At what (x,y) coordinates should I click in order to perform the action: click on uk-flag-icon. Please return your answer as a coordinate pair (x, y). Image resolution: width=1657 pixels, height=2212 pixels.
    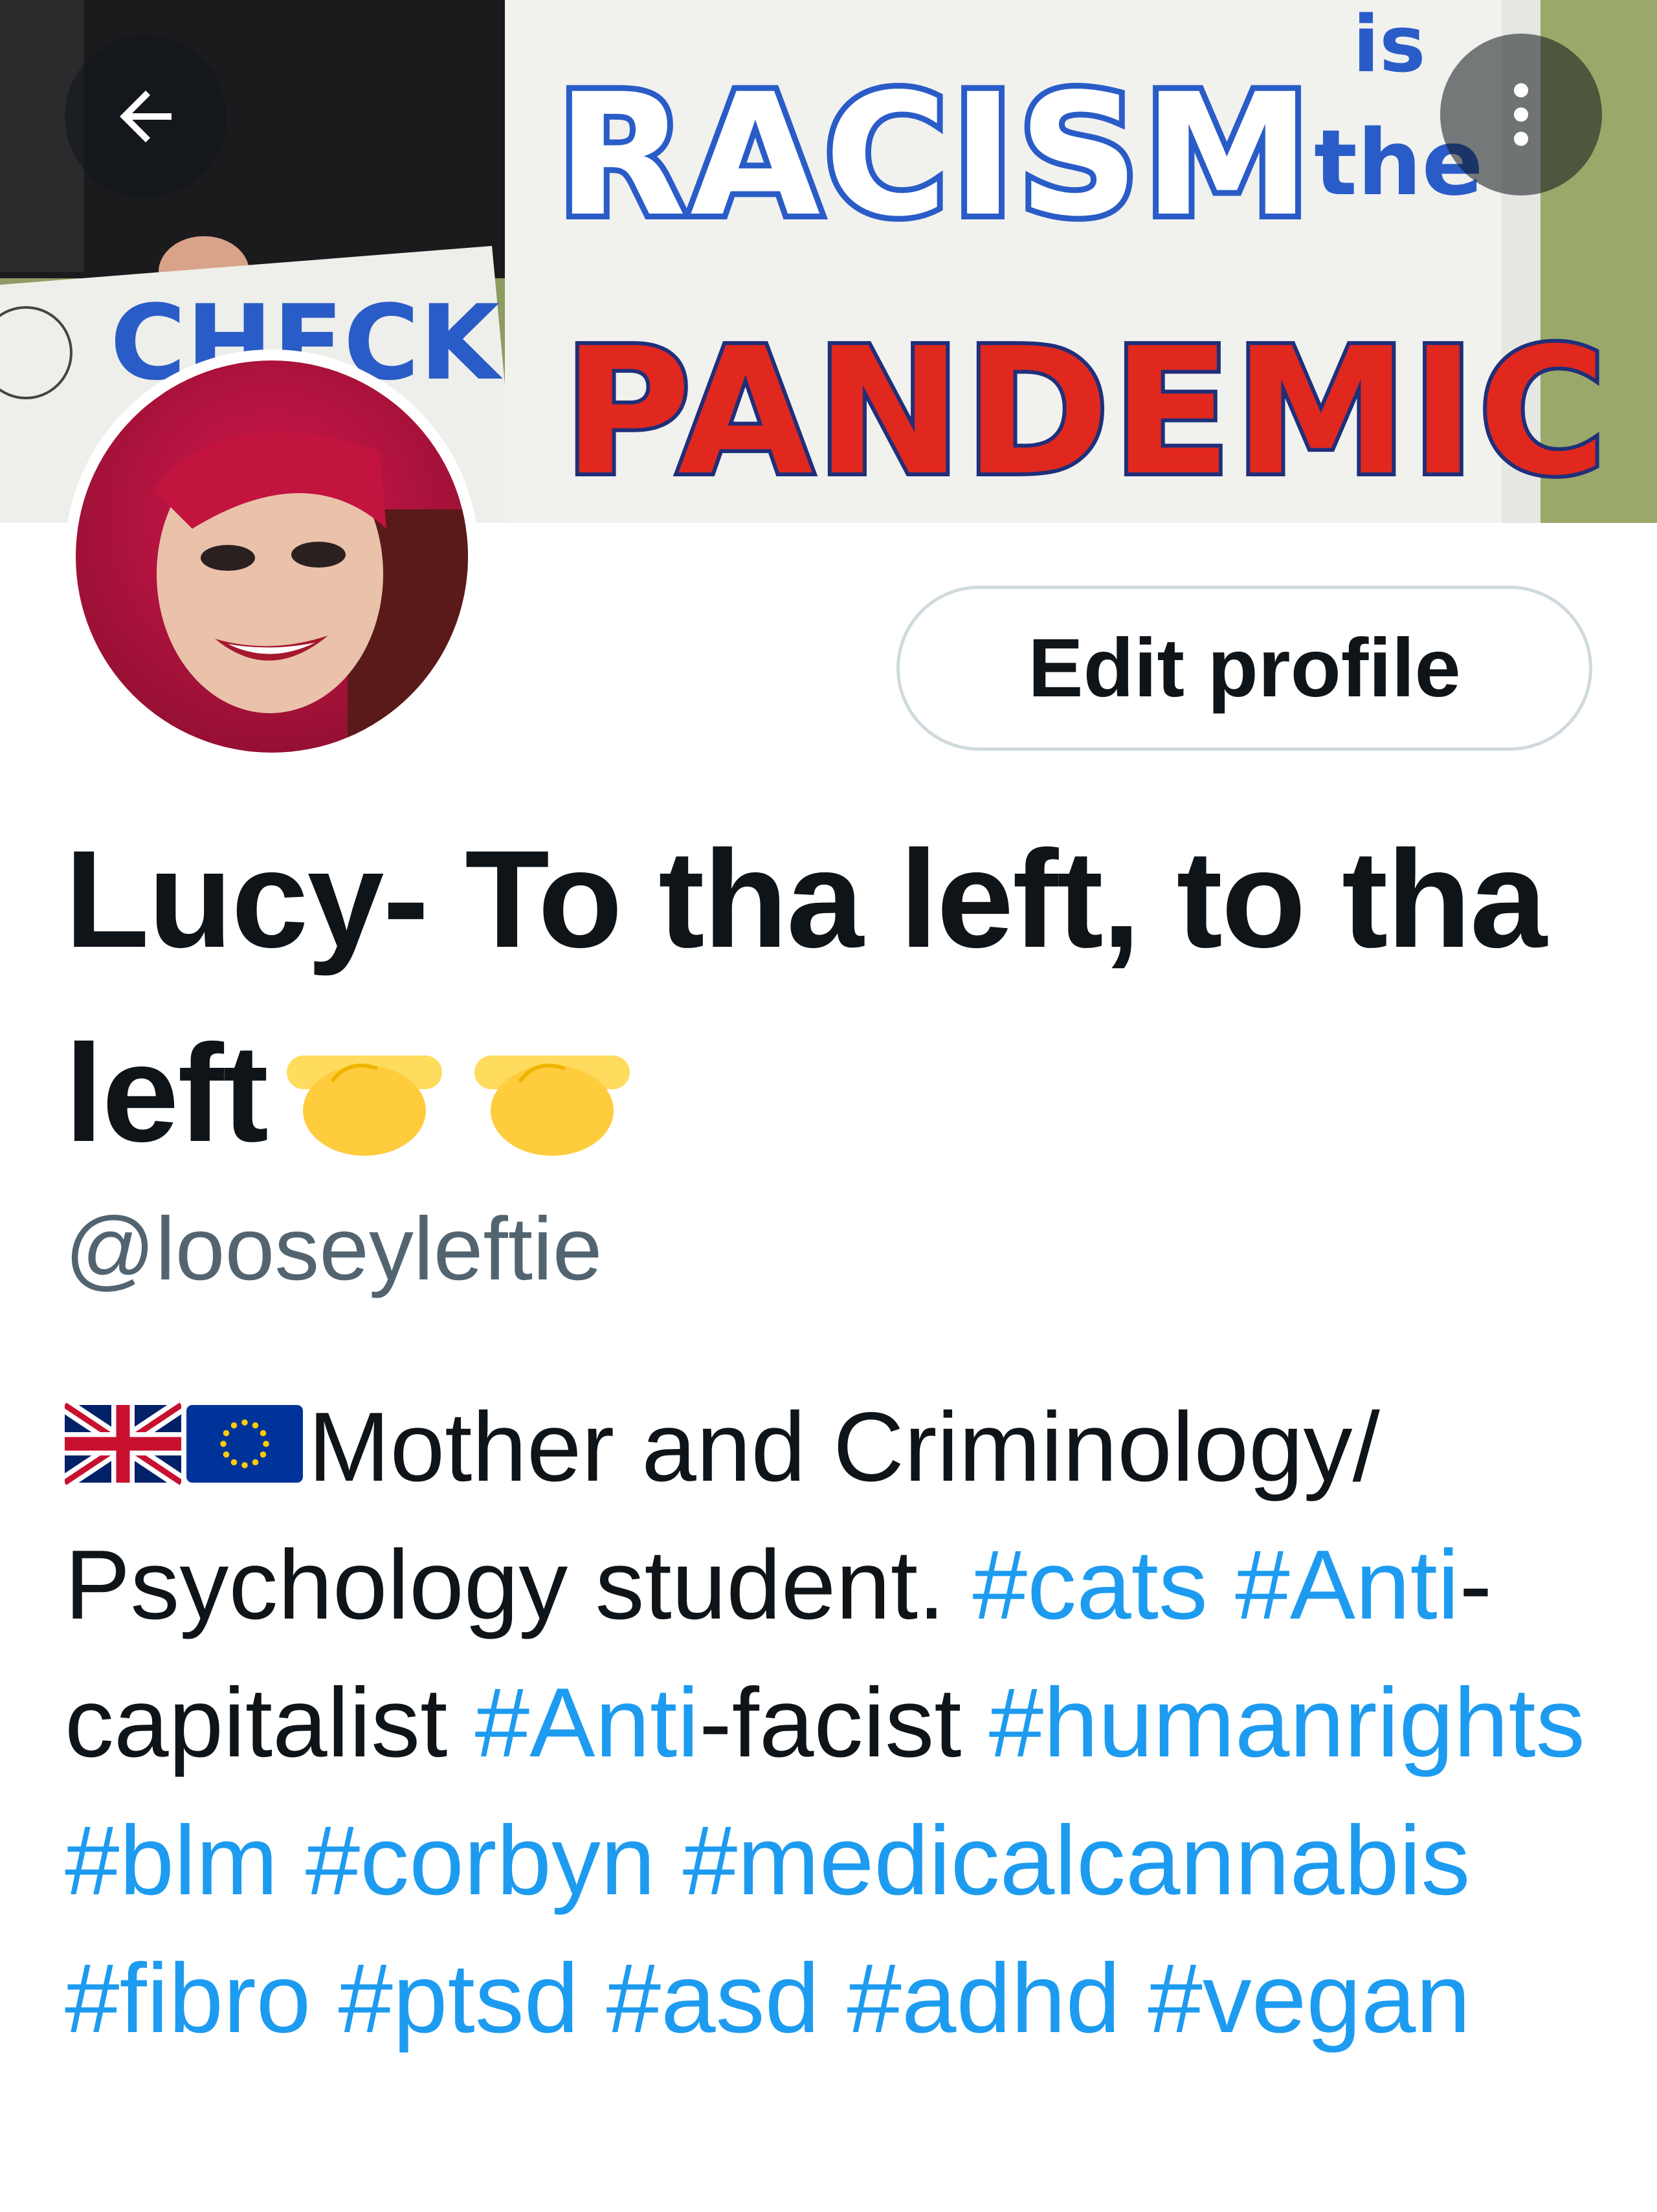
    Looking at the image, I should click on (123, 1444).